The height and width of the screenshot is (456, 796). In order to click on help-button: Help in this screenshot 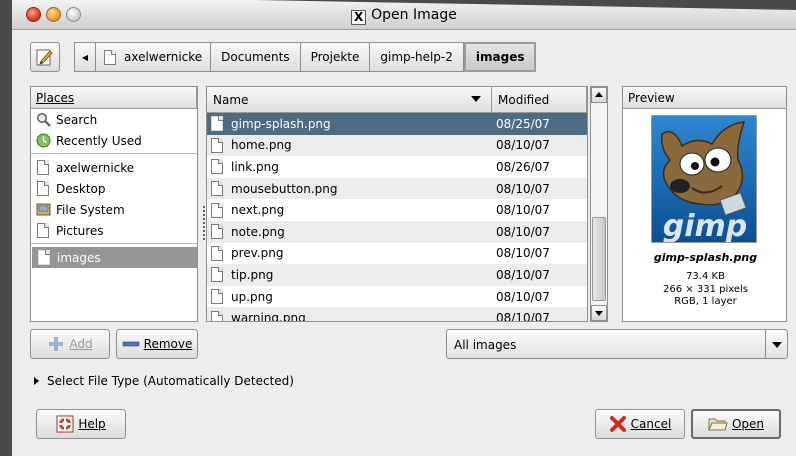, I will do `click(81, 424)`.